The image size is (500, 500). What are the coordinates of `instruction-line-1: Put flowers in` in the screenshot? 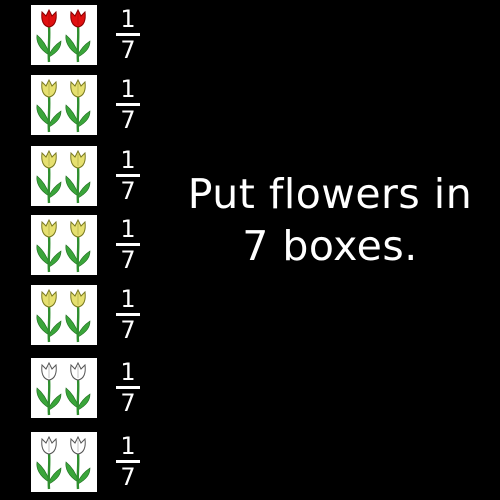 It's located at (330, 194).